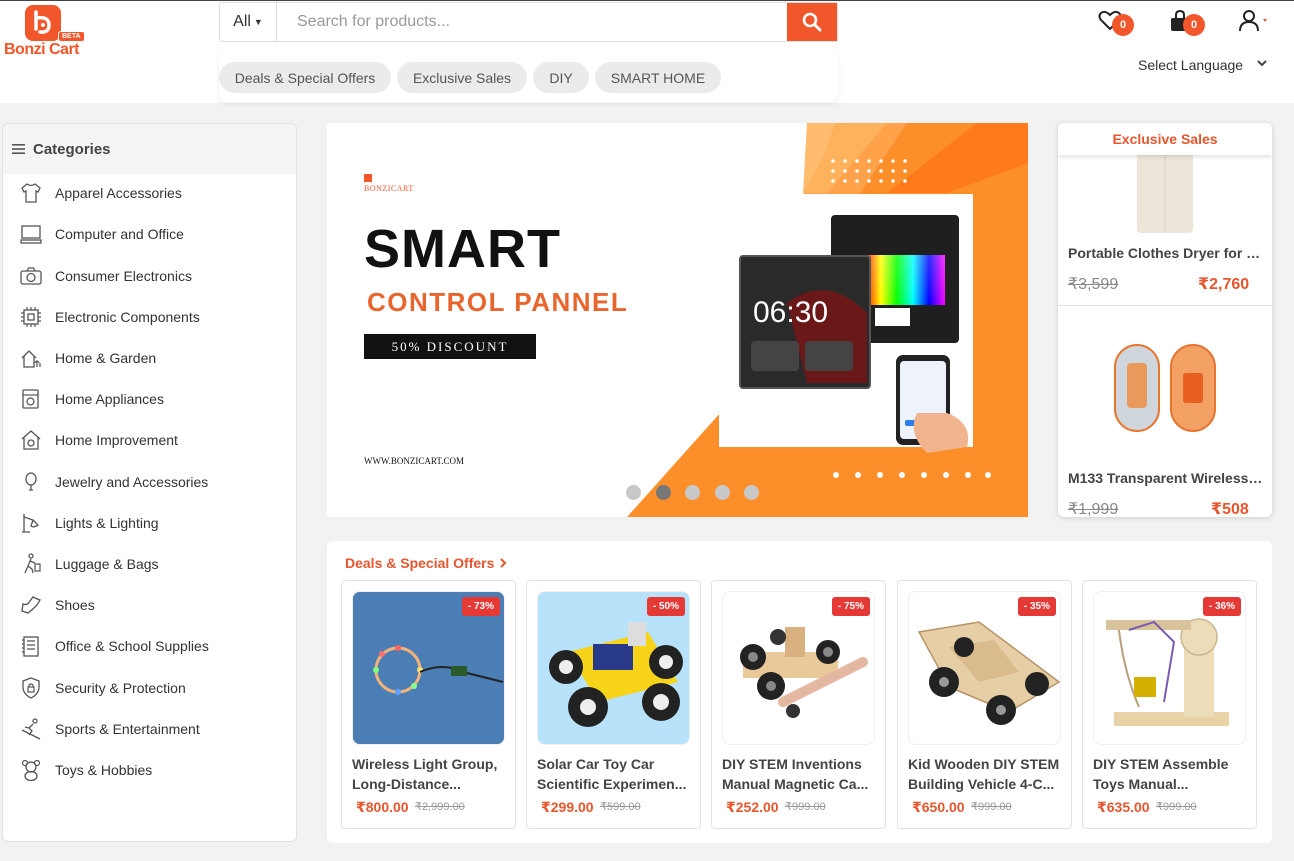 This screenshot has width=1294, height=861. I want to click on deal-image: - 36%, so click(1169, 668).